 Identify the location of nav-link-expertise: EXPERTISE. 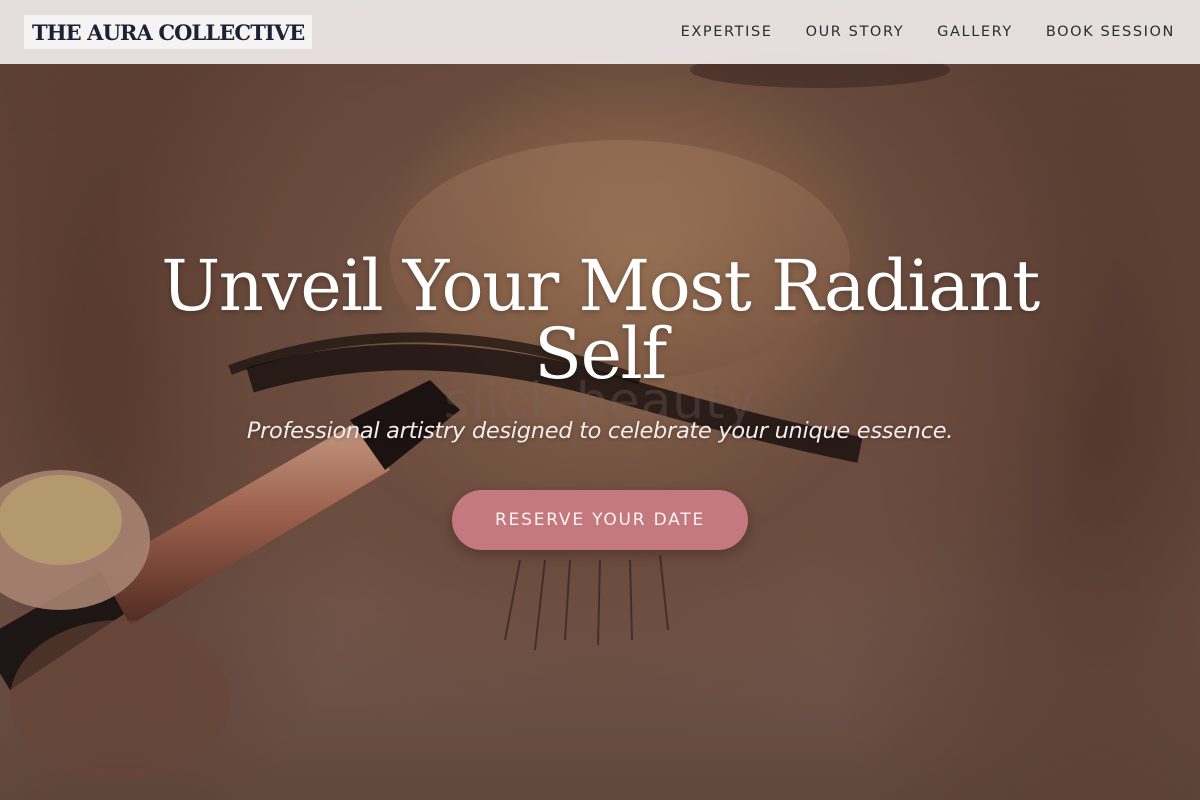
(727, 32).